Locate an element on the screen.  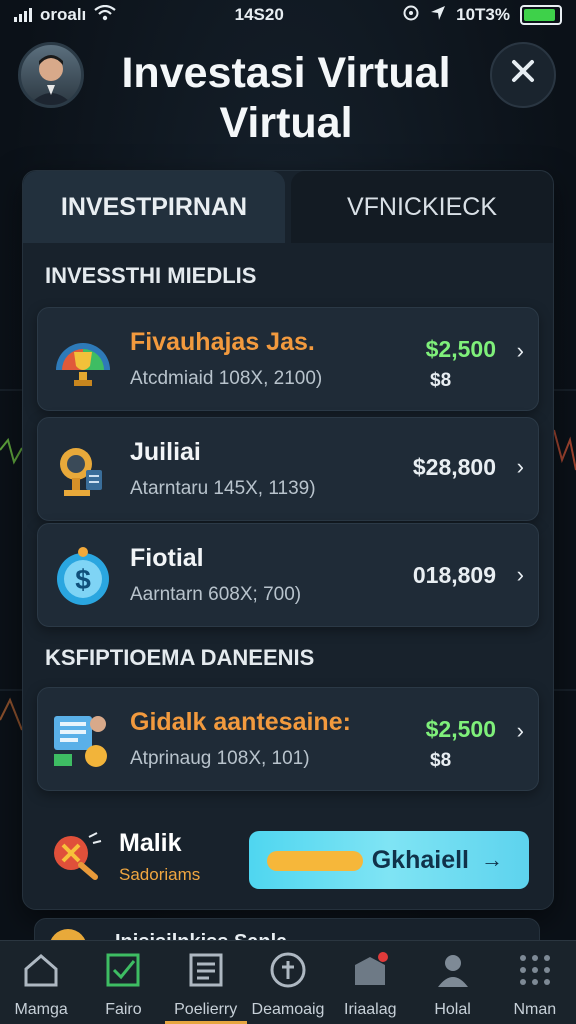
tab-investments: INVESTPIRNAN is located at coordinates (154, 207).